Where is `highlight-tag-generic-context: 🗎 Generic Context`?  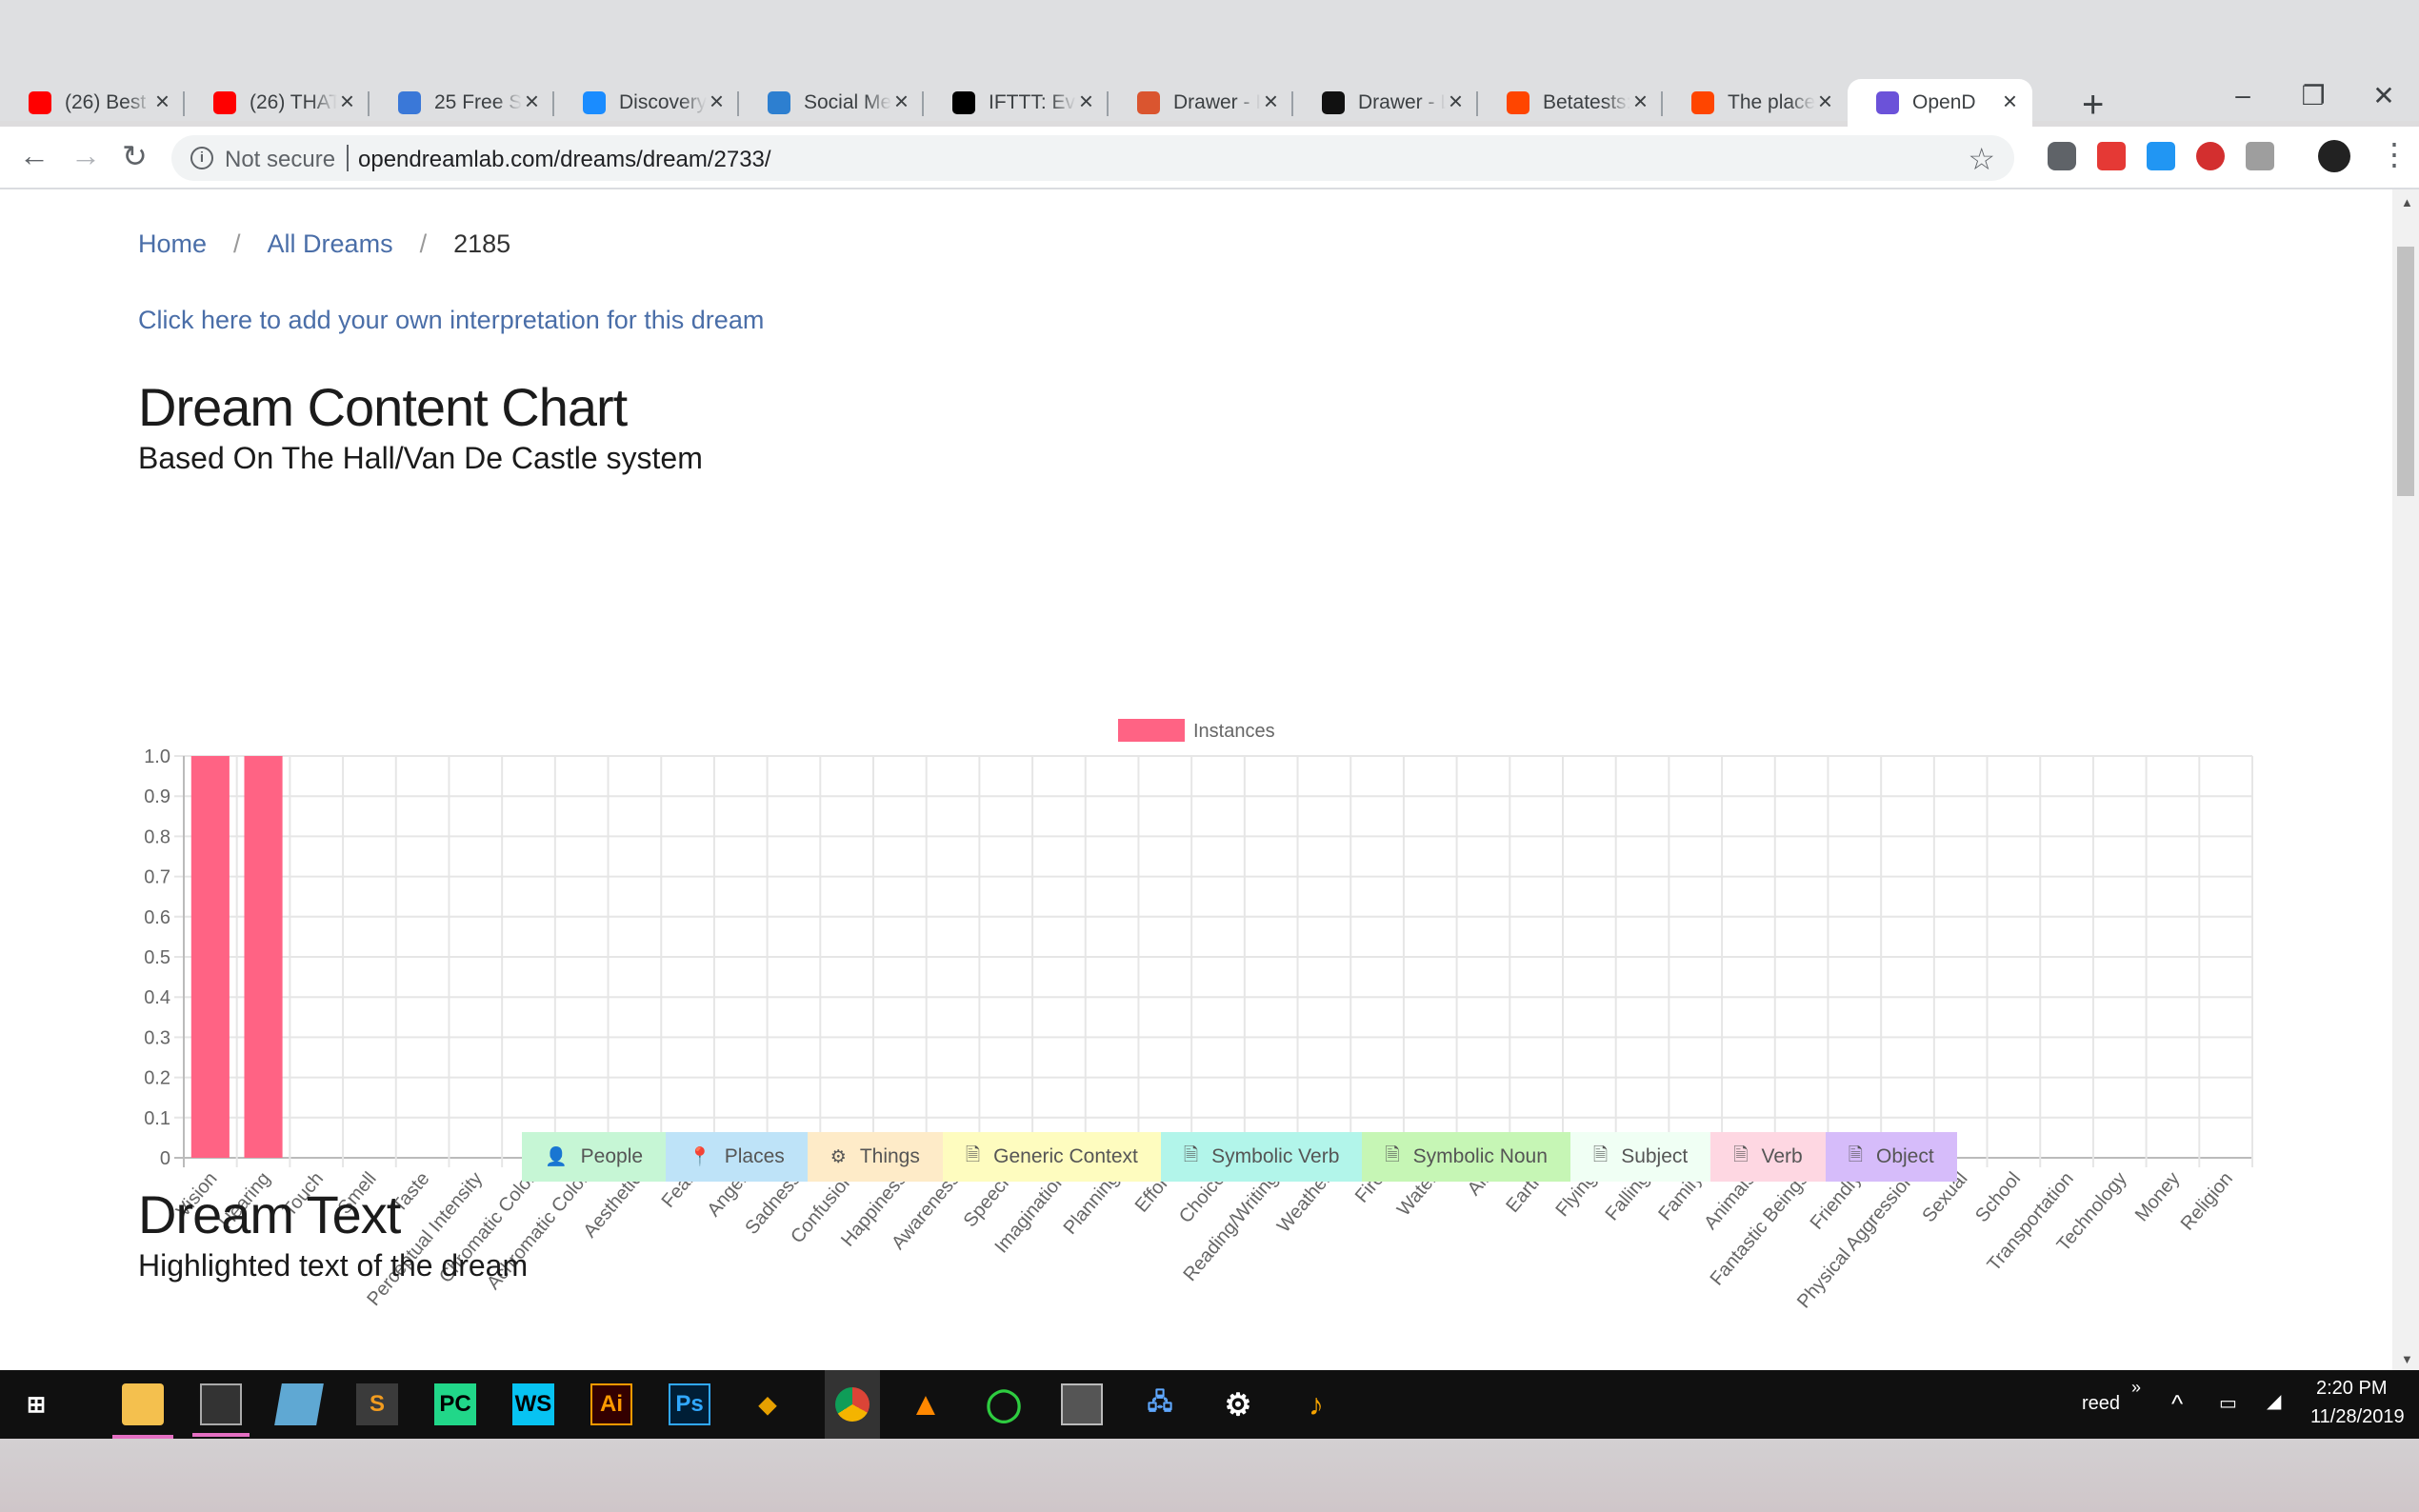 highlight-tag-generic-context: 🗎 Generic Context is located at coordinates (1051, 1157).